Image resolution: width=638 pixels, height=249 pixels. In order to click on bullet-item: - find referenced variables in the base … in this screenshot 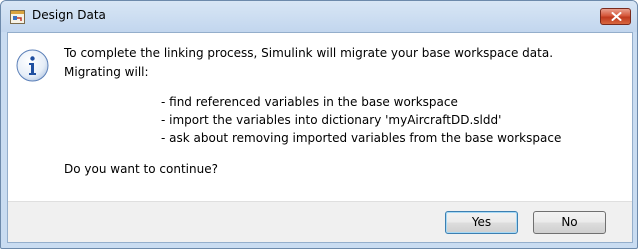, I will do `click(309, 102)`.